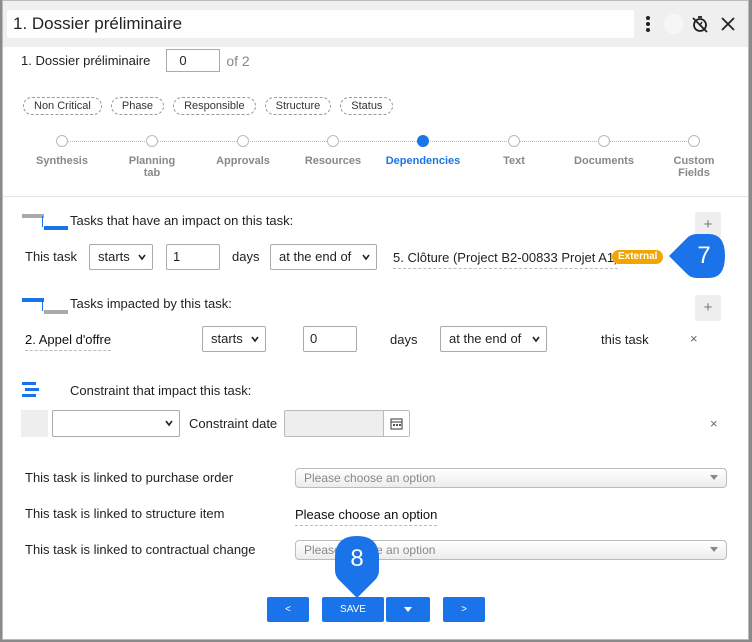  Describe the element at coordinates (62, 151) in the screenshot. I see `tab-synthesis: Synthesis` at that location.